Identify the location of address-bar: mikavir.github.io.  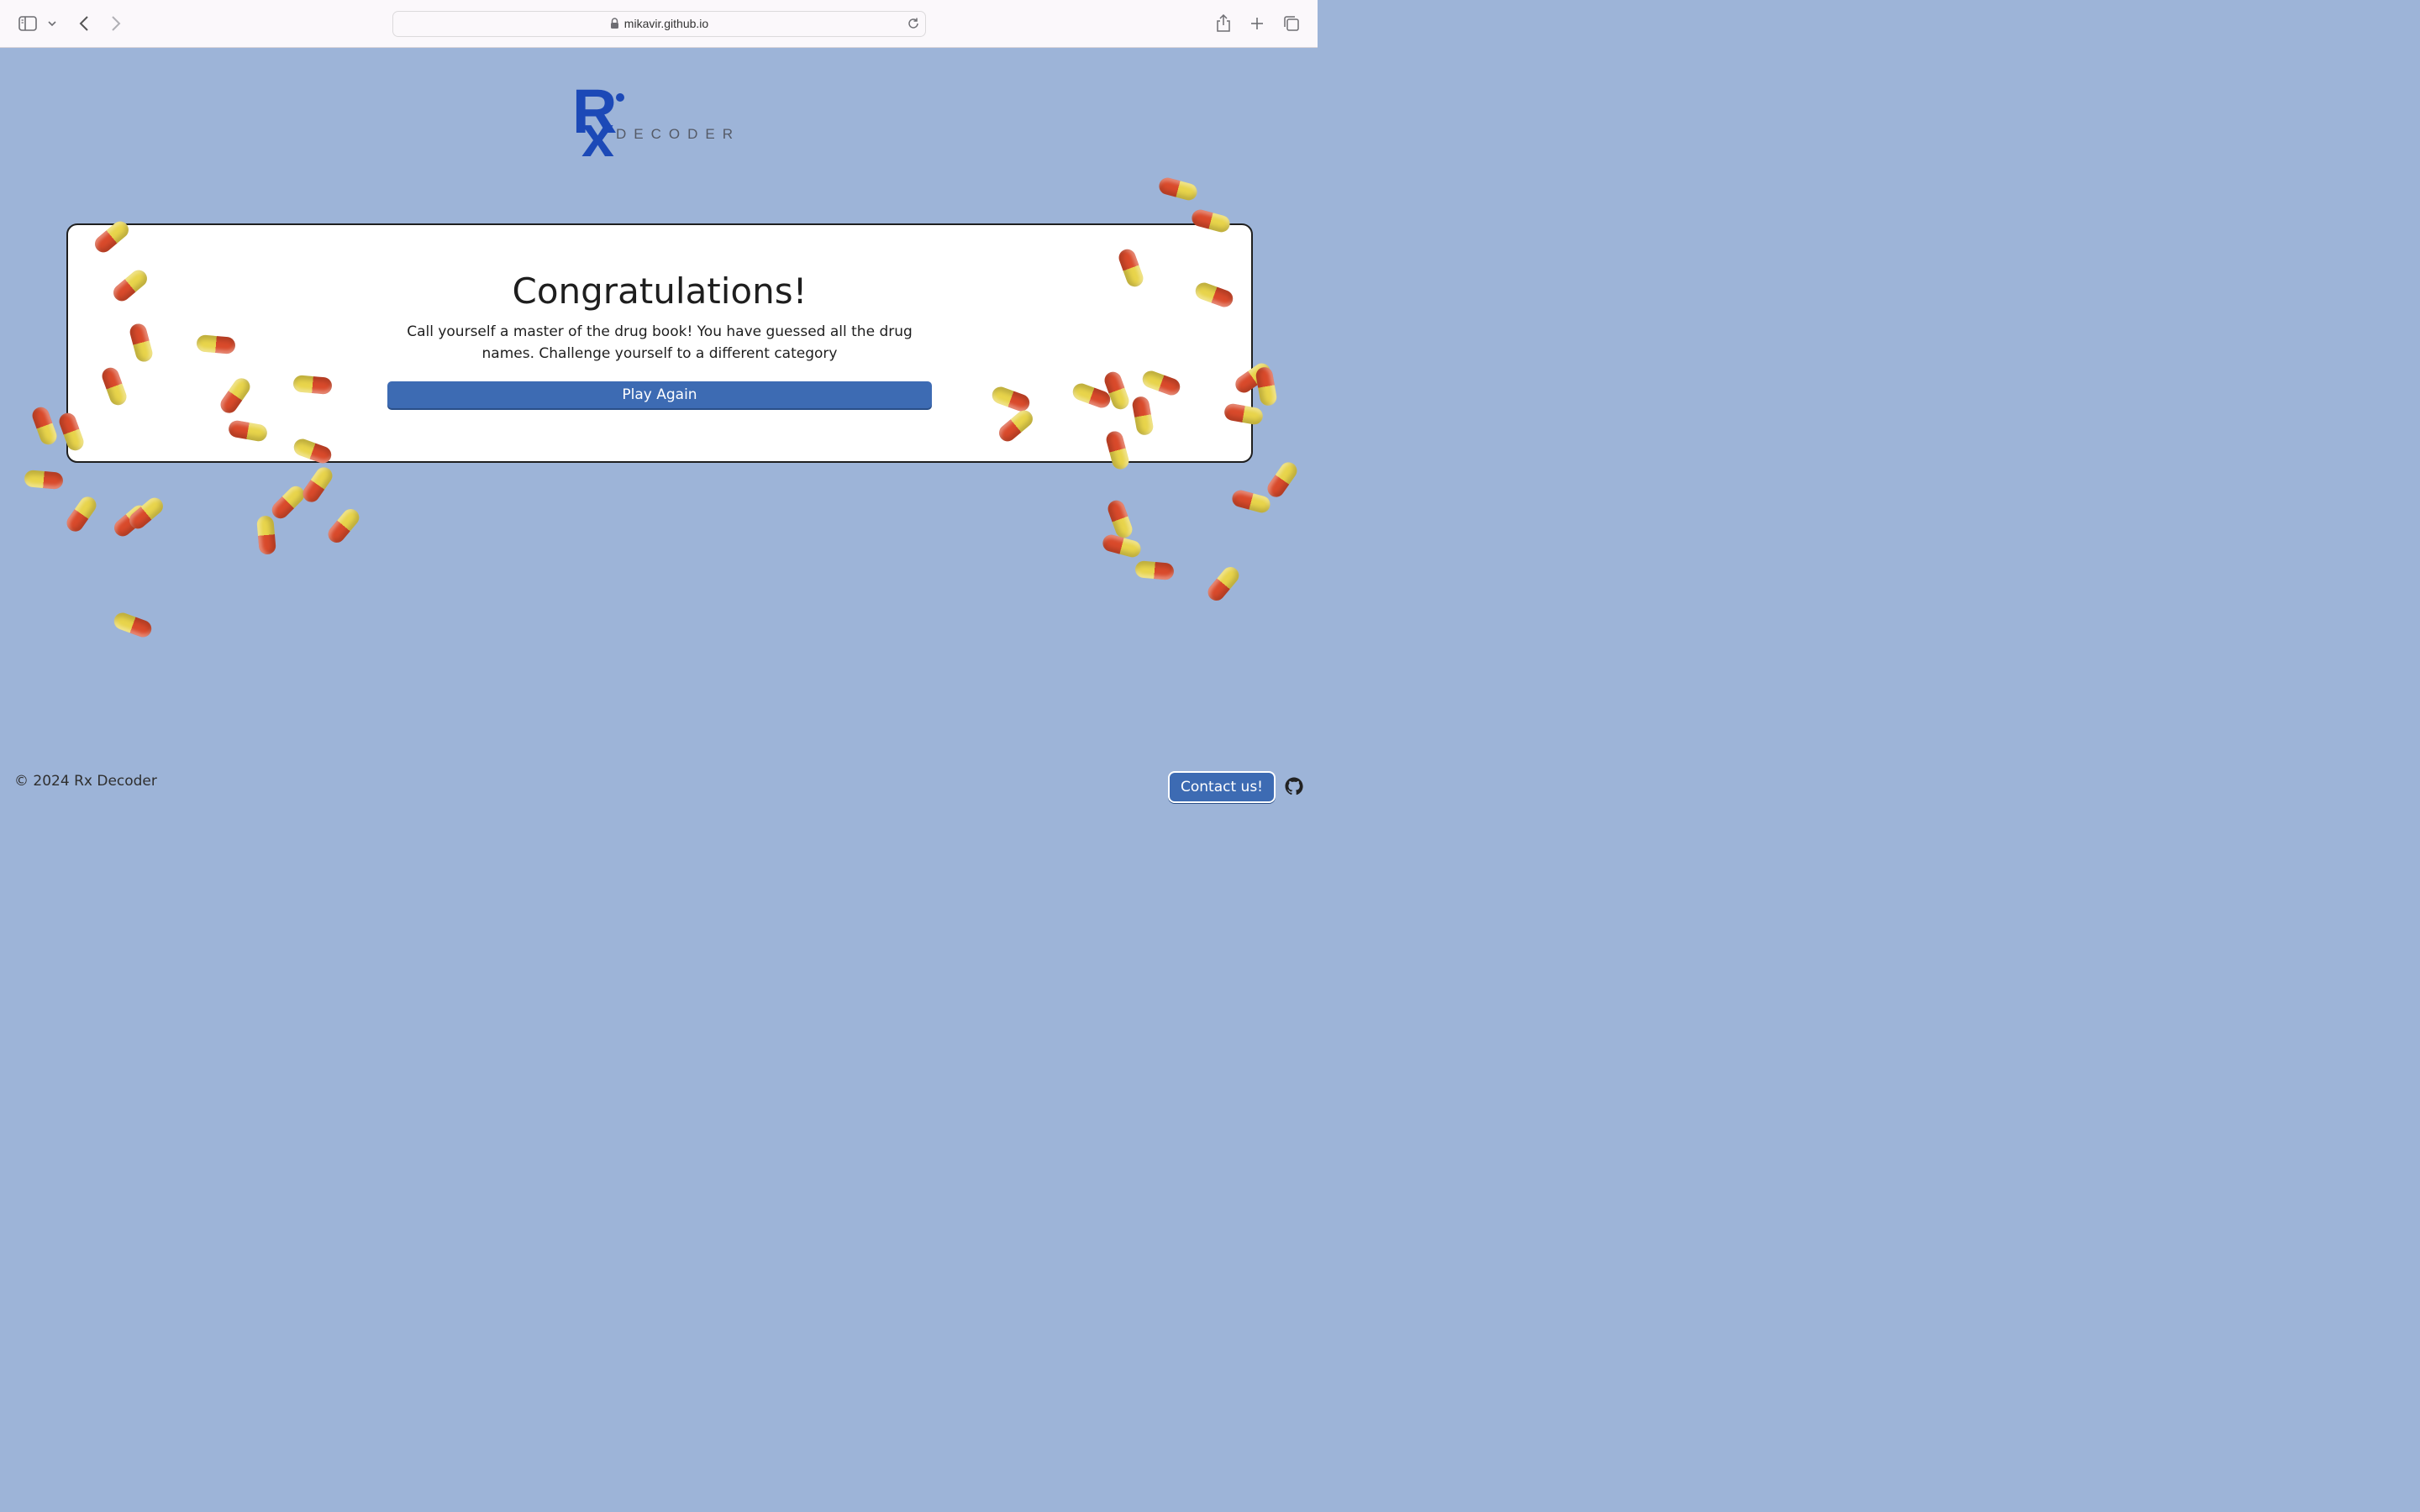
(659, 24).